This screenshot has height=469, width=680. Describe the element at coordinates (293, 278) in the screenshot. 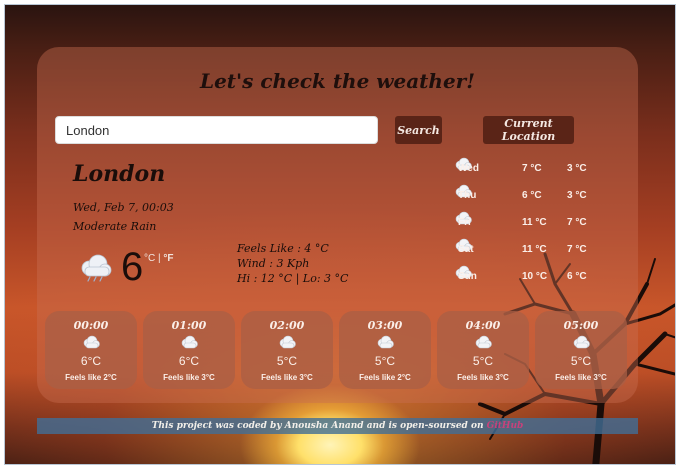

I see `hi-lo-temp: Hi : 12 °C | Lo: 3 °C` at that location.